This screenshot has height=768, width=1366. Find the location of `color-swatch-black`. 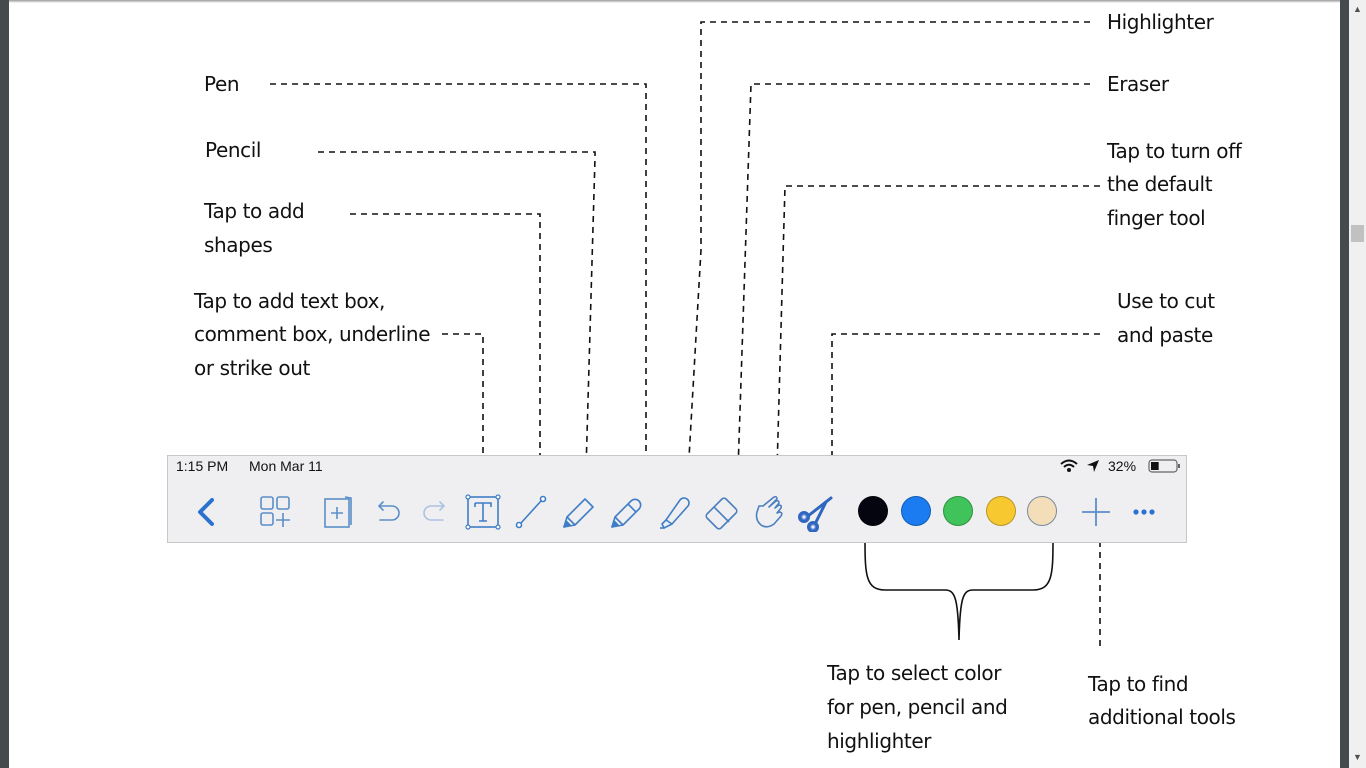

color-swatch-black is located at coordinates (873, 511).